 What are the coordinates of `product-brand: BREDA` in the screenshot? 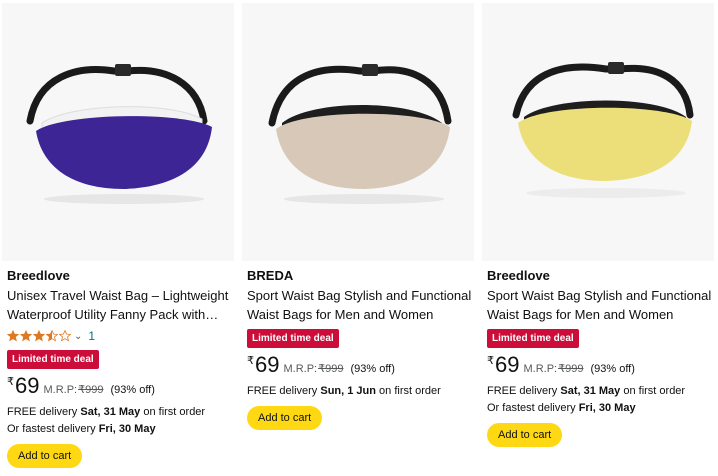 It's located at (270, 275).